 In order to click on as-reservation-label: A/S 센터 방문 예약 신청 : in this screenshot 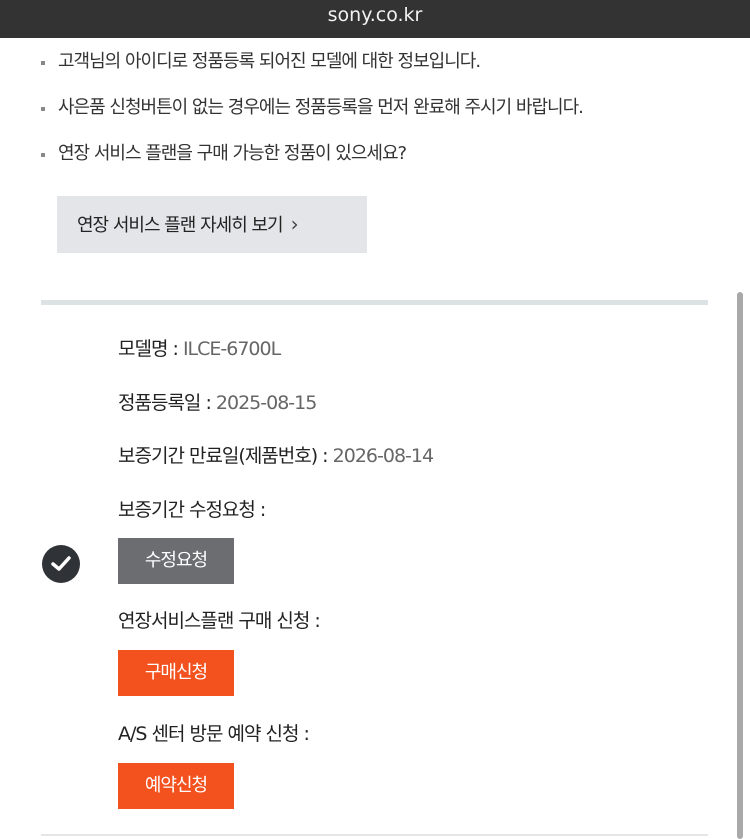, I will do `click(214, 734)`.